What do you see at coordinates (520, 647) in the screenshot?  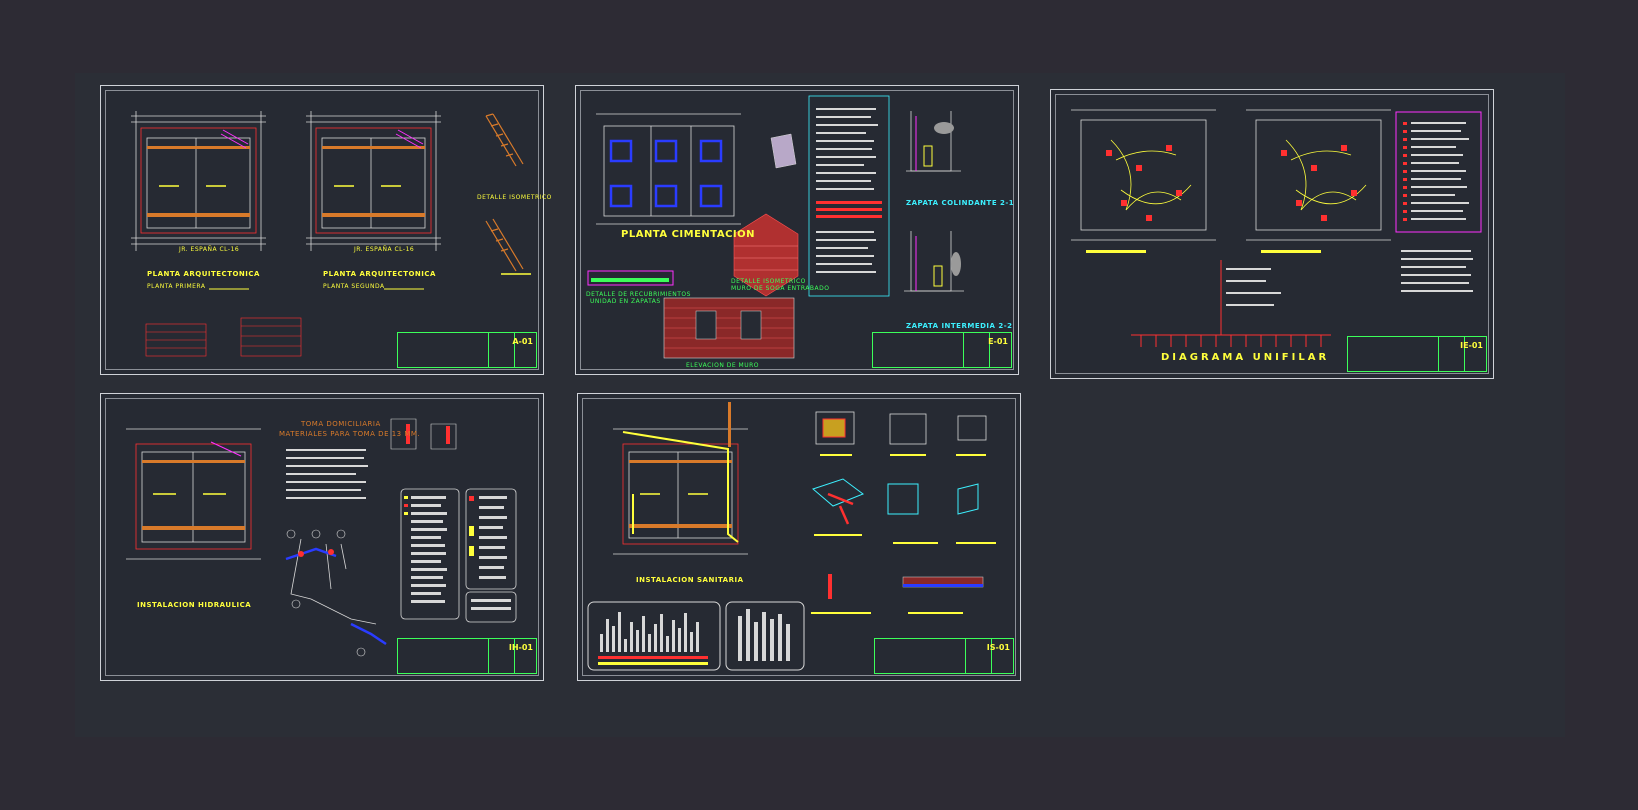 I see `sheet-number: IH-01` at bounding box center [520, 647].